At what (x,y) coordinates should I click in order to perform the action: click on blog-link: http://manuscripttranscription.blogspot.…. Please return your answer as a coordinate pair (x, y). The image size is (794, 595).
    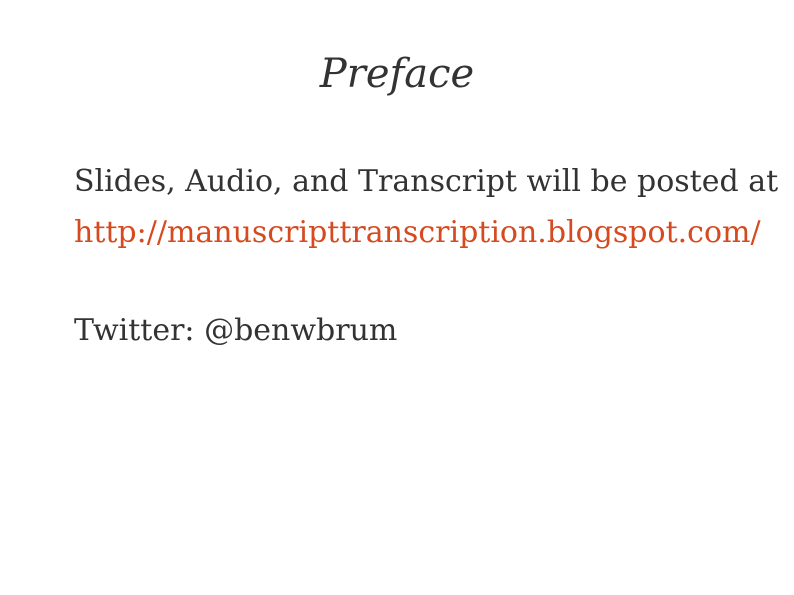
    Looking at the image, I should click on (424, 232).